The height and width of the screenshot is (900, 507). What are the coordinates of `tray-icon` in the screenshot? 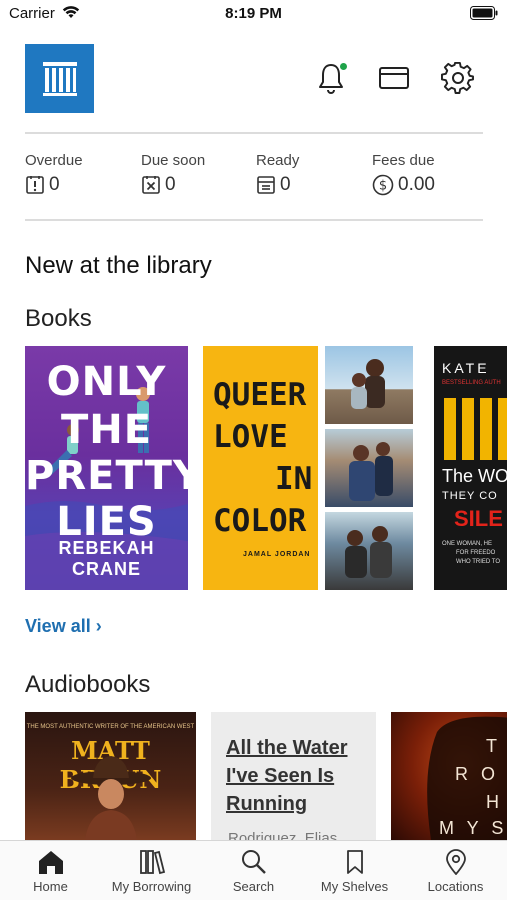 It's located at (266, 185).